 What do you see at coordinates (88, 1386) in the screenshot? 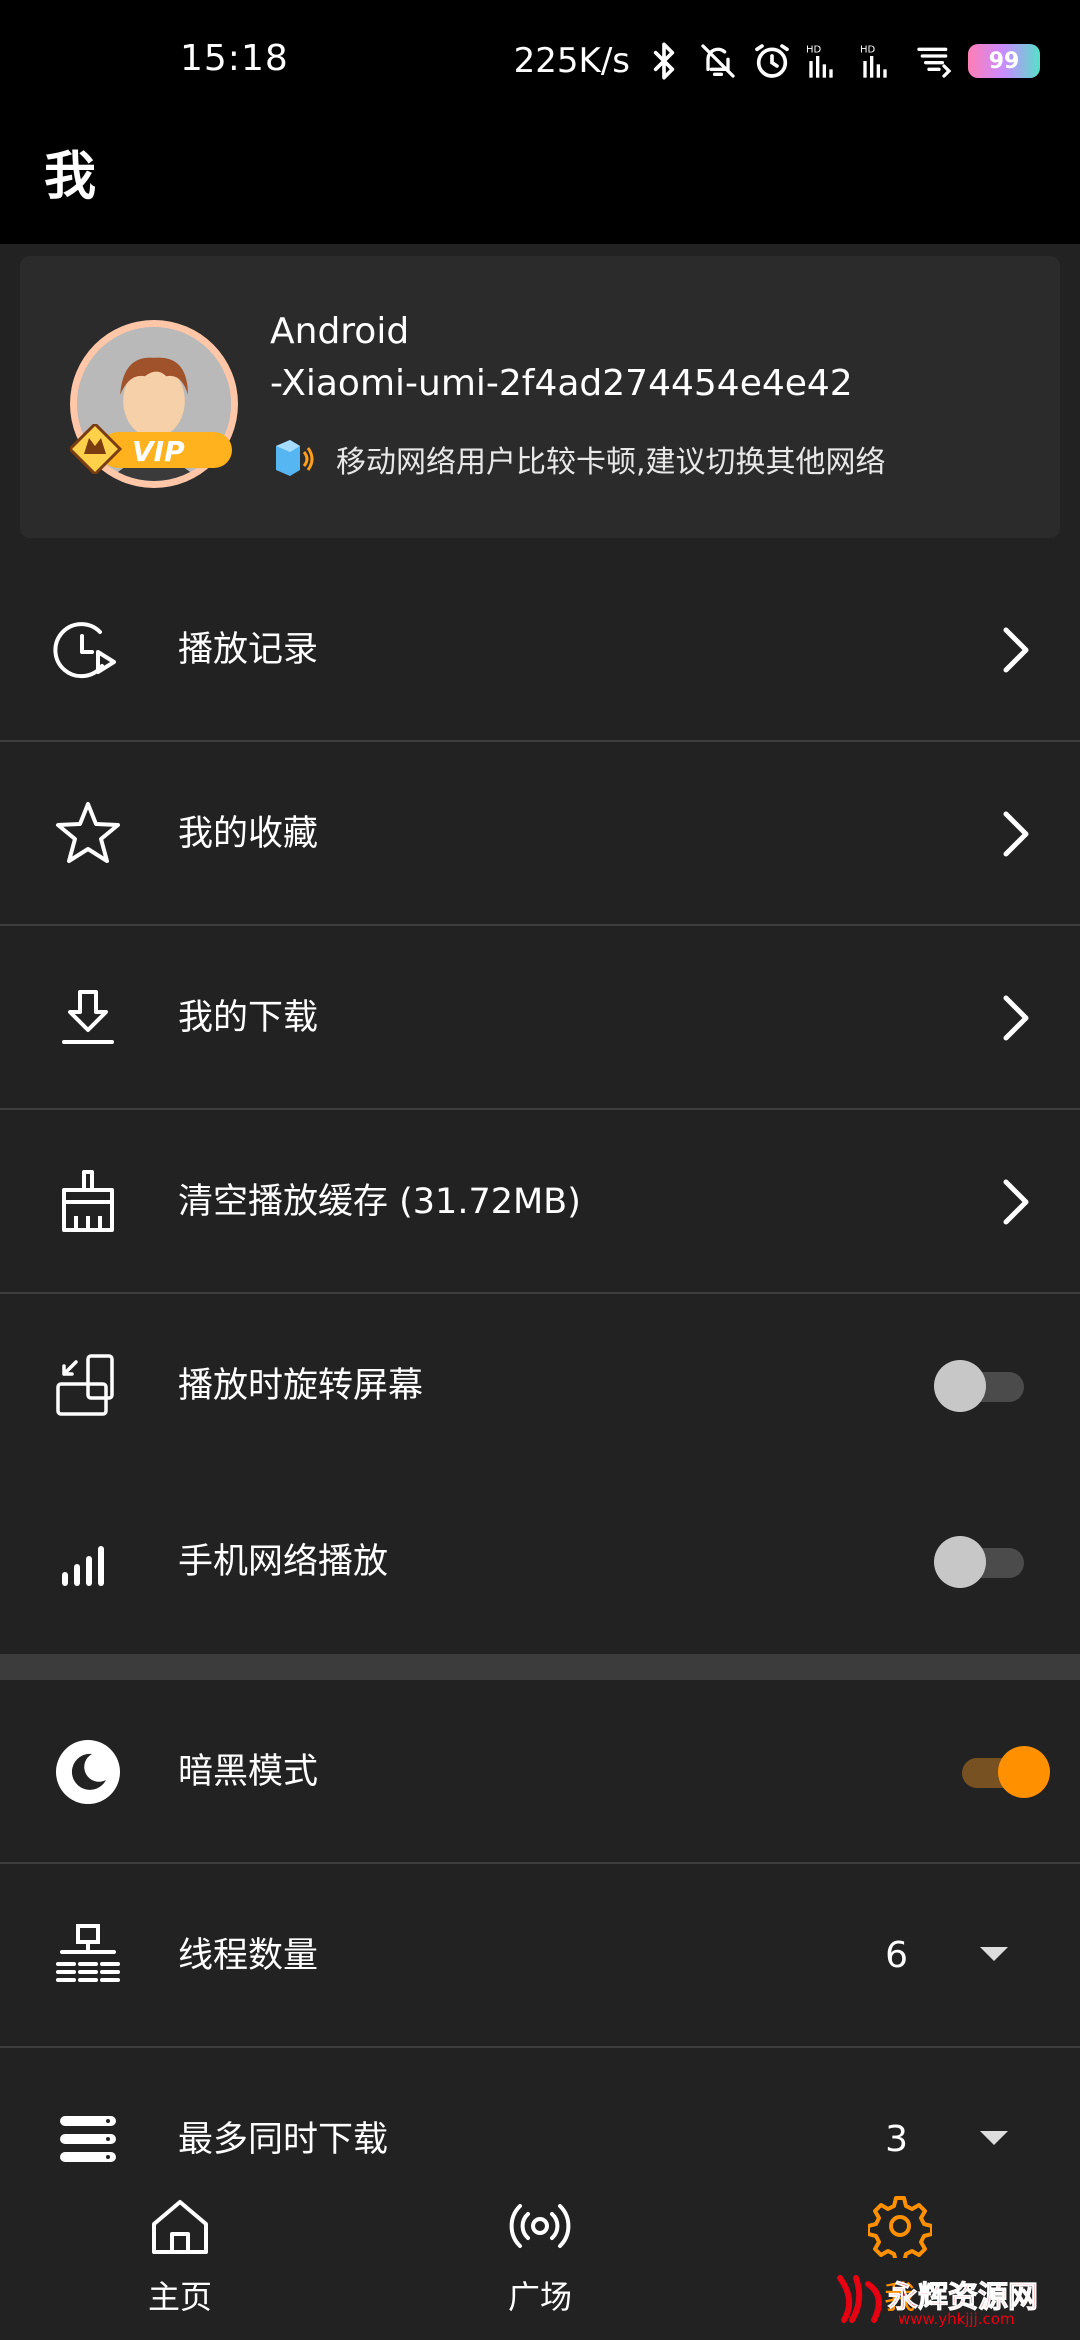
I see `rotate-screen-icon` at bounding box center [88, 1386].